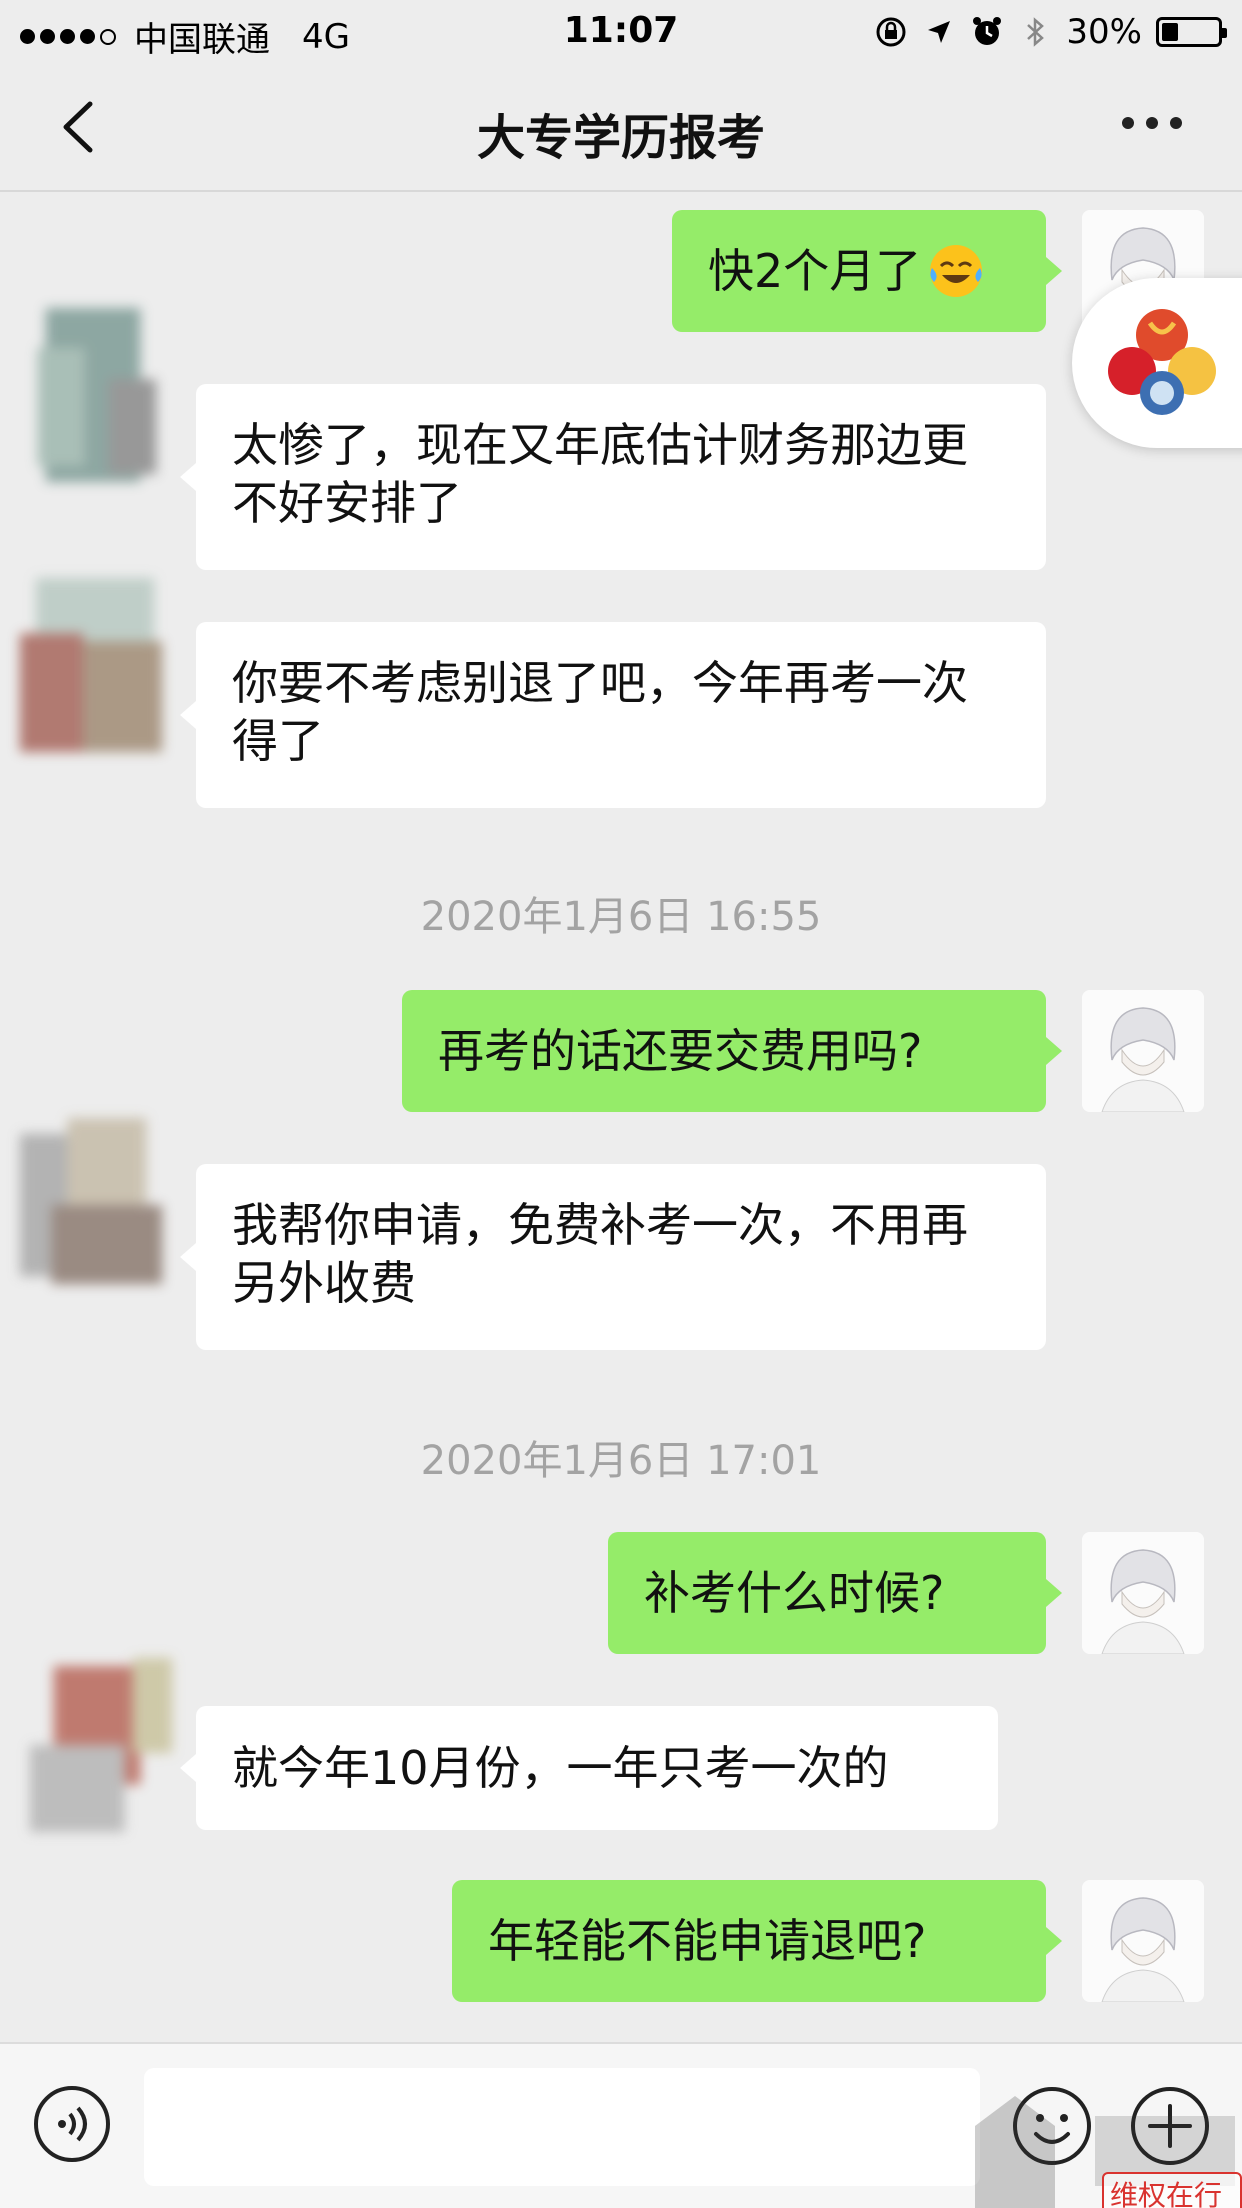 This screenshot has height=2208, width=1242. Describe the element at coordinates (620, 138) in the screenshot. I see `chat-title: 大专学历报考` at that location.